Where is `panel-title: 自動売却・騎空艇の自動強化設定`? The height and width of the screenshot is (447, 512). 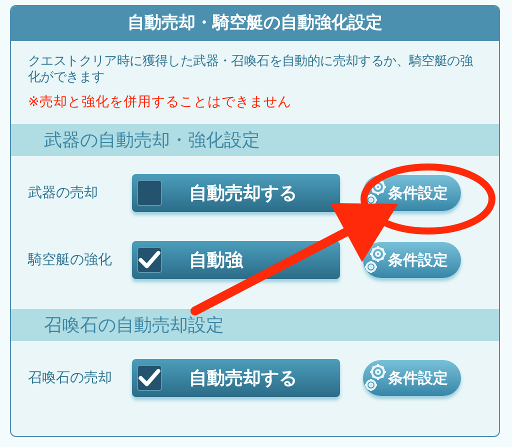
panel-title: 自動売却・騎空艇の自動強化設定 is located at coordinates (255, 23).